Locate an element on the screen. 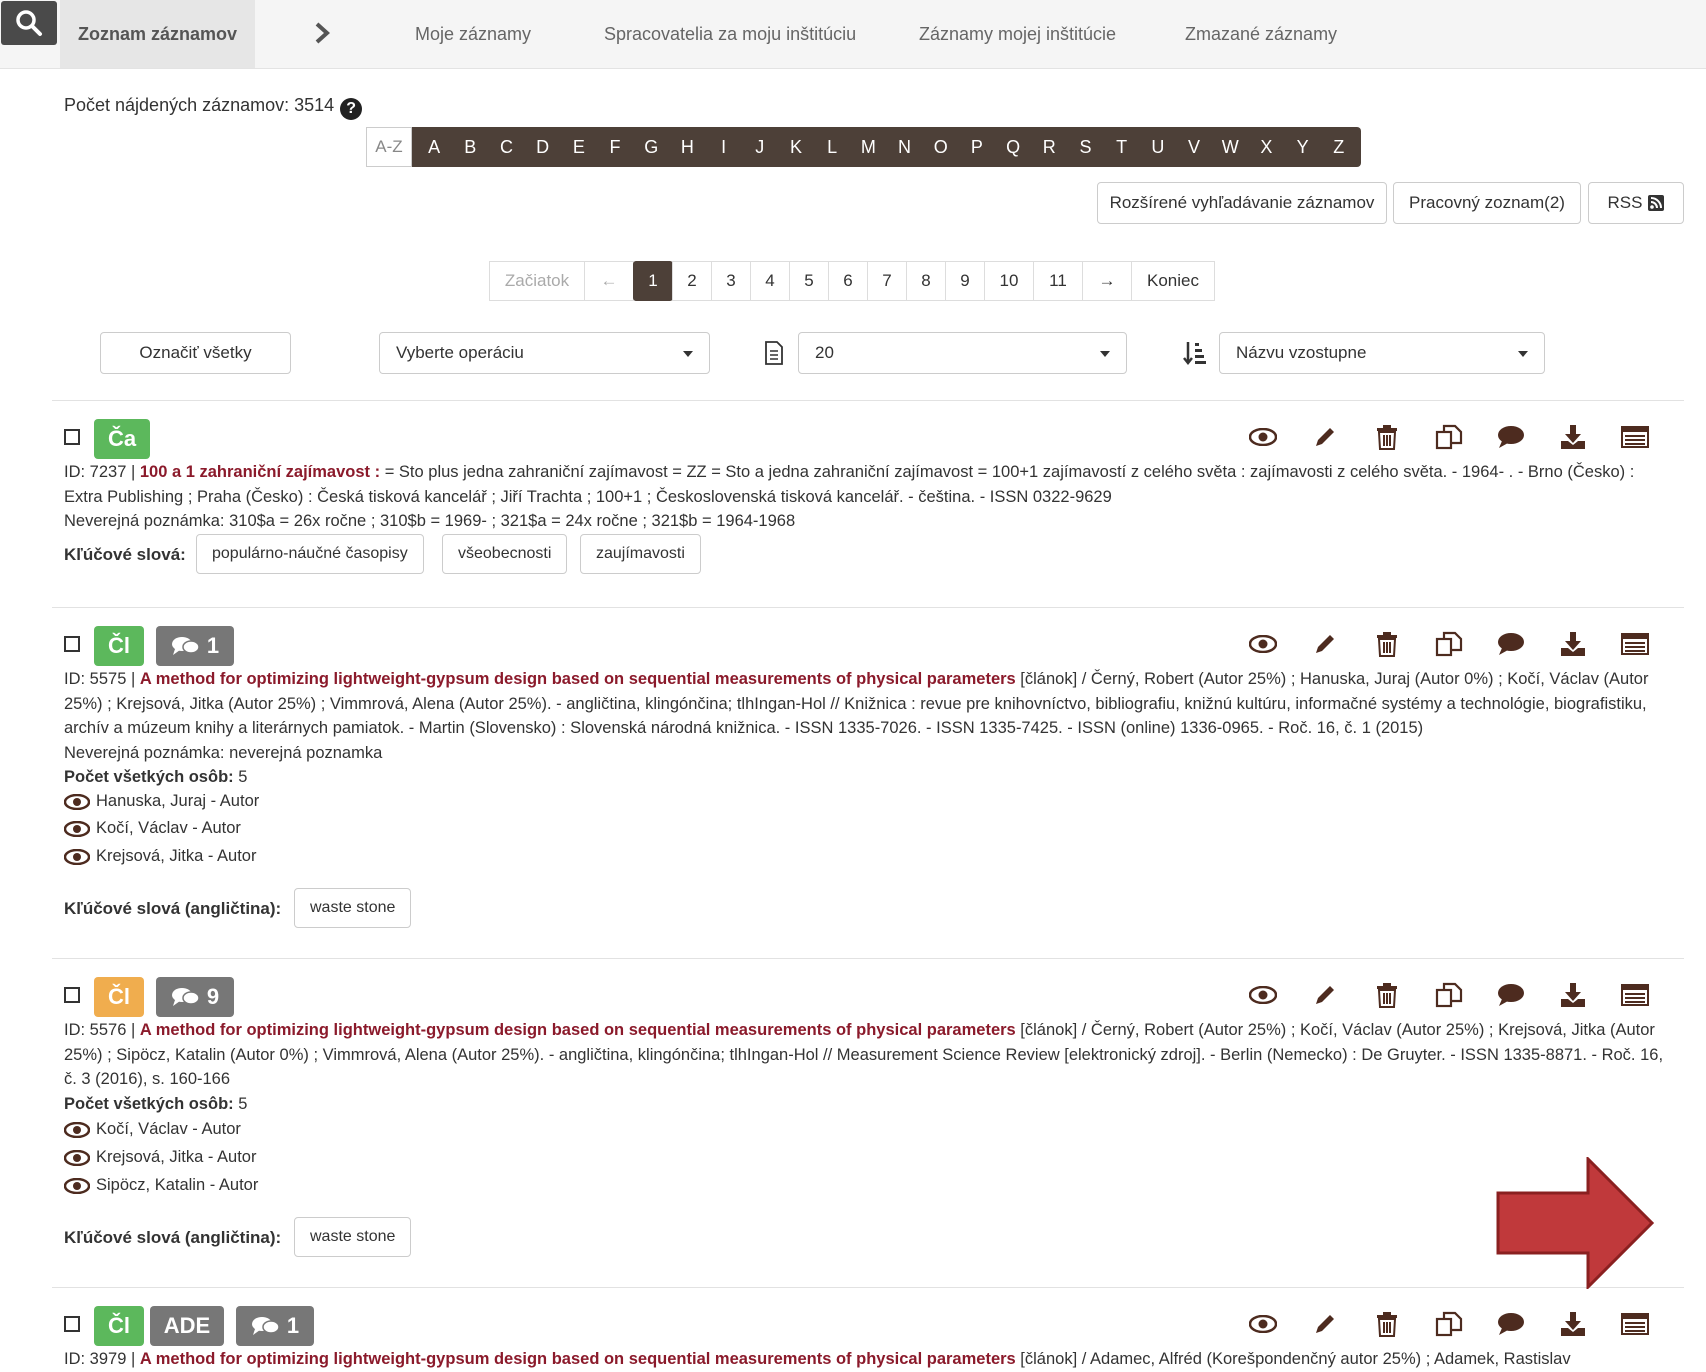  pager-page-4: 4 is located at coordinates (770, 281).